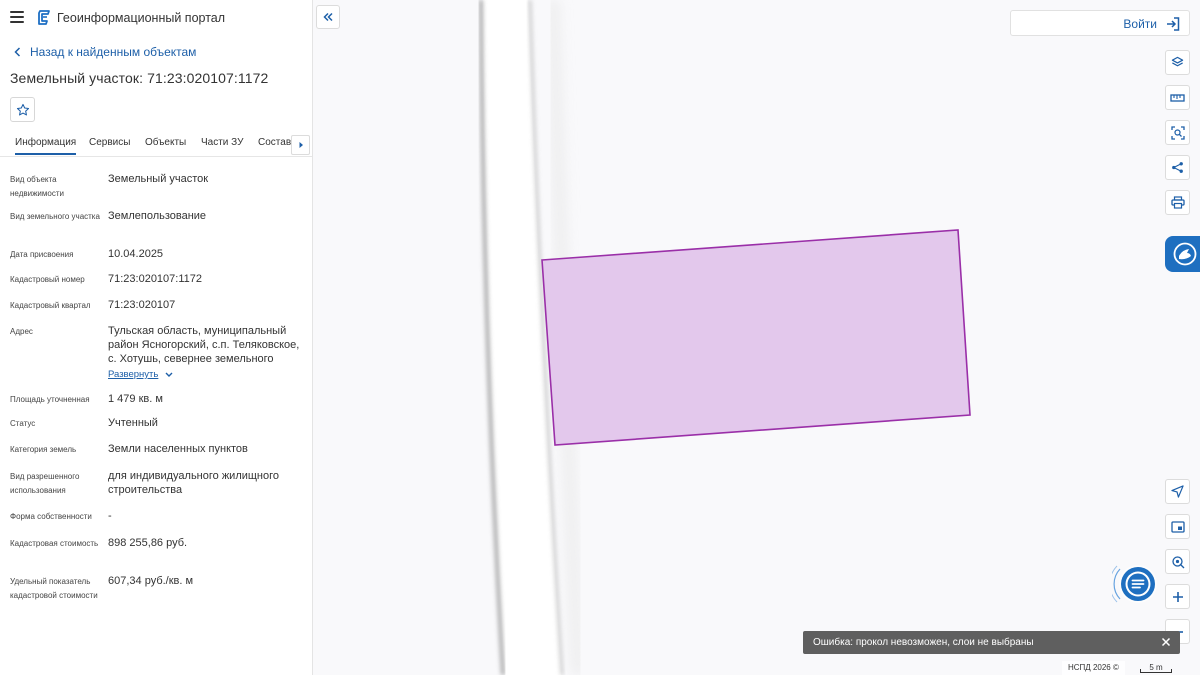 The image size is (1200, 675). I want to click on assistant-tab-button, so click(1182, 254).